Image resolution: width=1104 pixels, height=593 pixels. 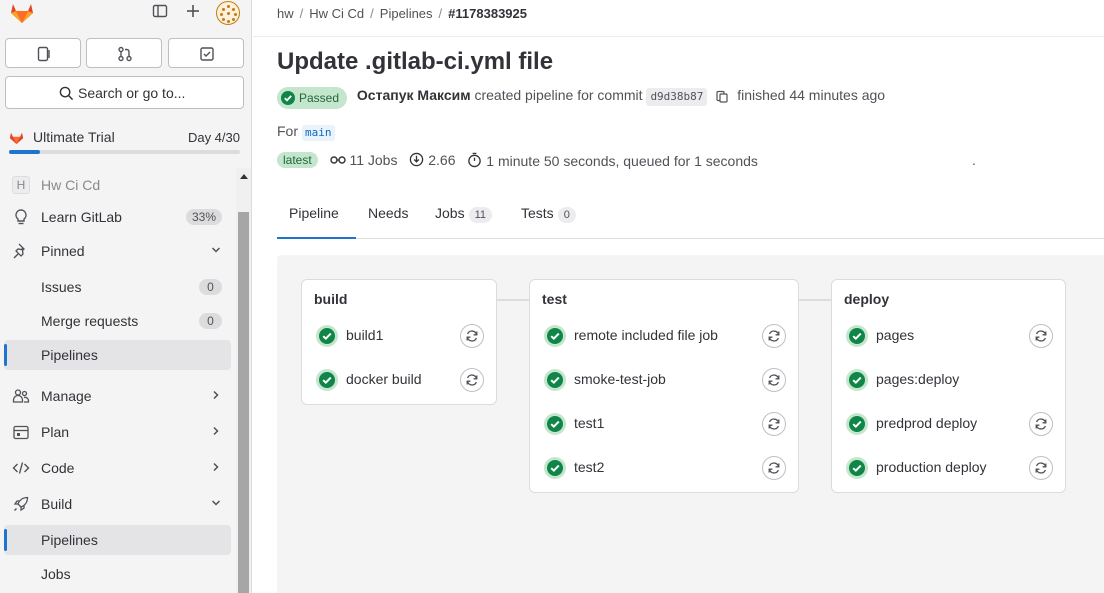 I want to click on calendar-icon, so click(x=21, y=432).